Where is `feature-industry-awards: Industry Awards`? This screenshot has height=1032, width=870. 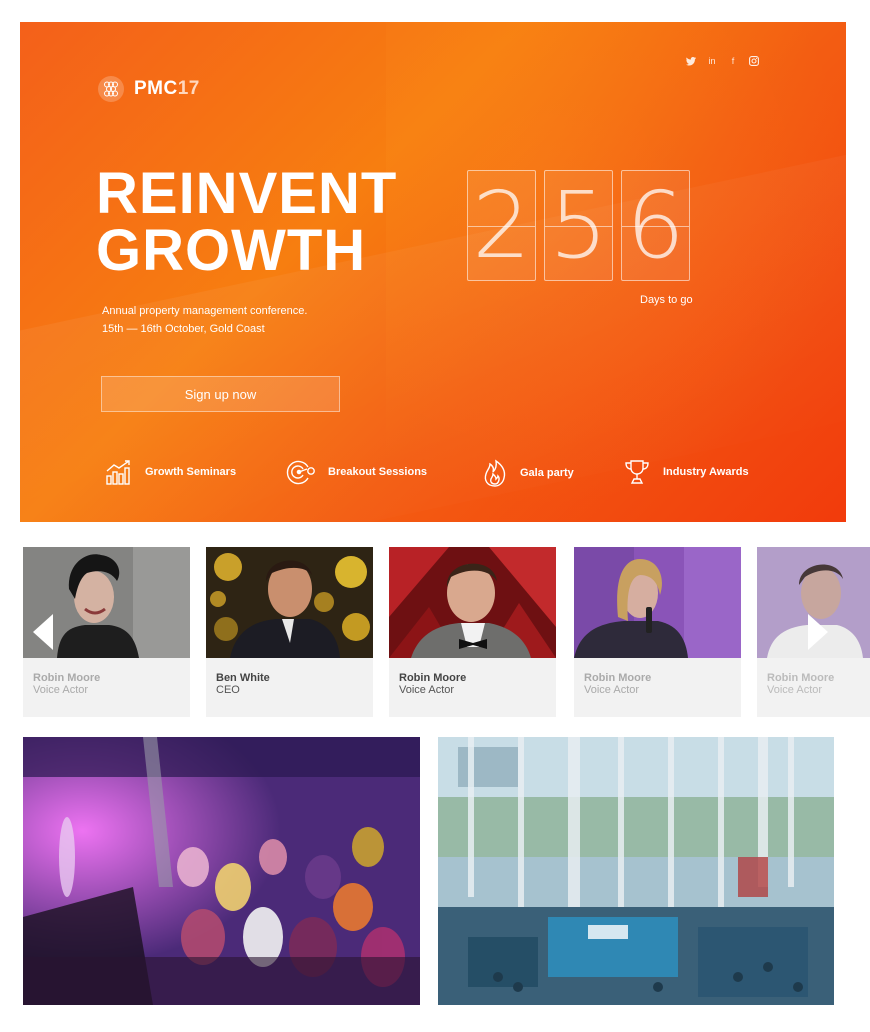
feature-industry-awards: Industry Awards is located at coordinates (686, 472).